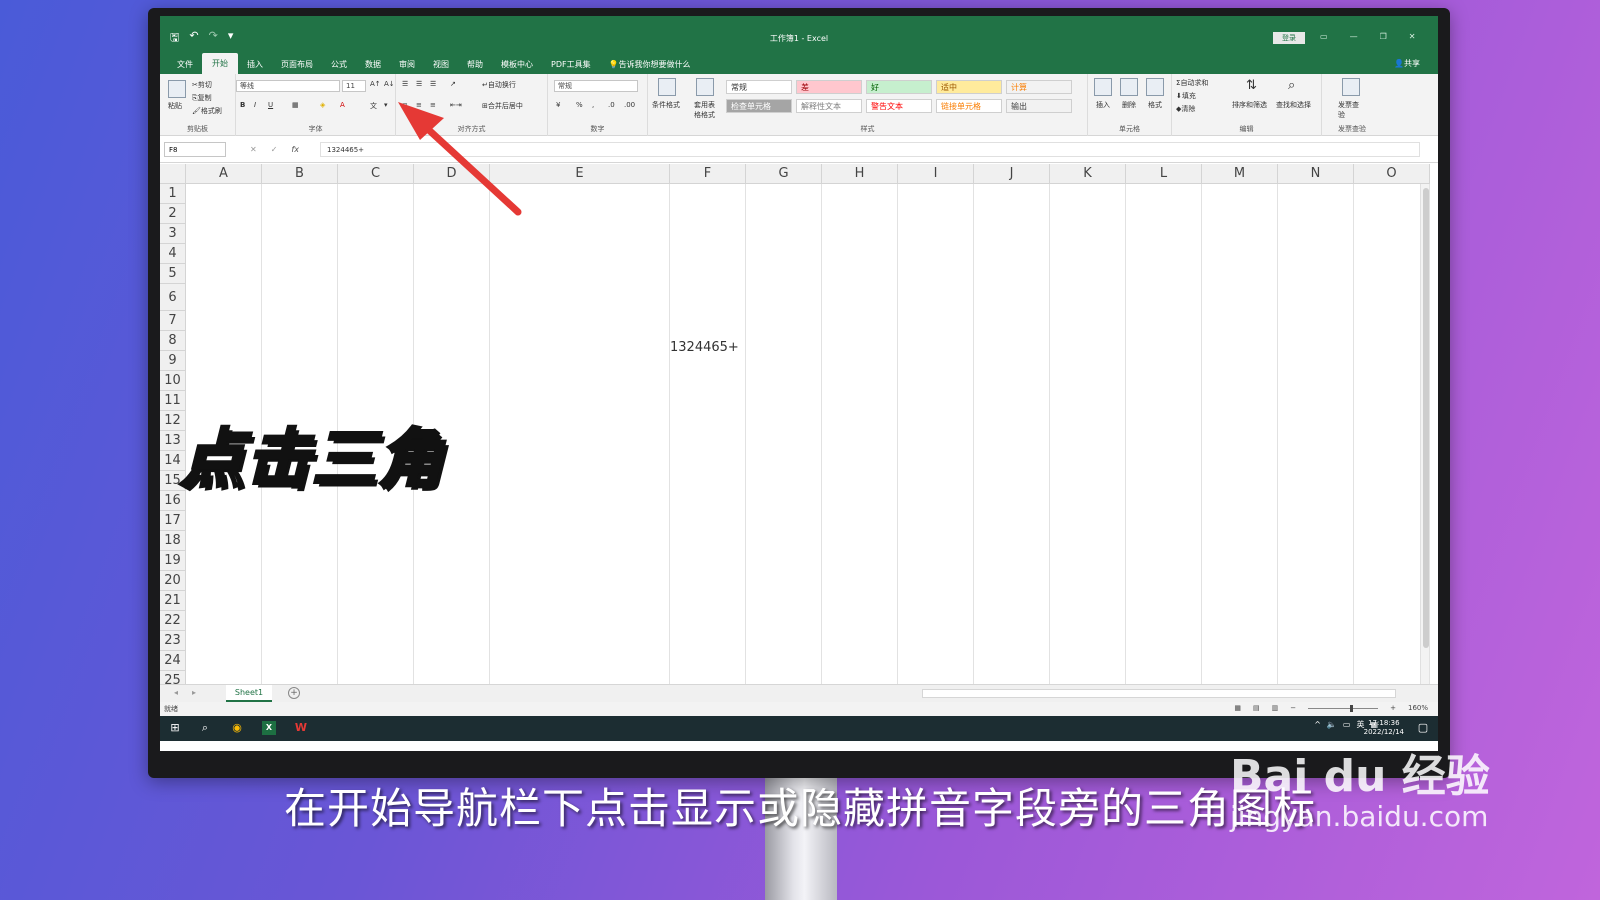  What do you see at coordinates (249, 693) in the screenshot?
I see `sheet-tab-sheet1: Sheet1` at bounding box center [249, 693].